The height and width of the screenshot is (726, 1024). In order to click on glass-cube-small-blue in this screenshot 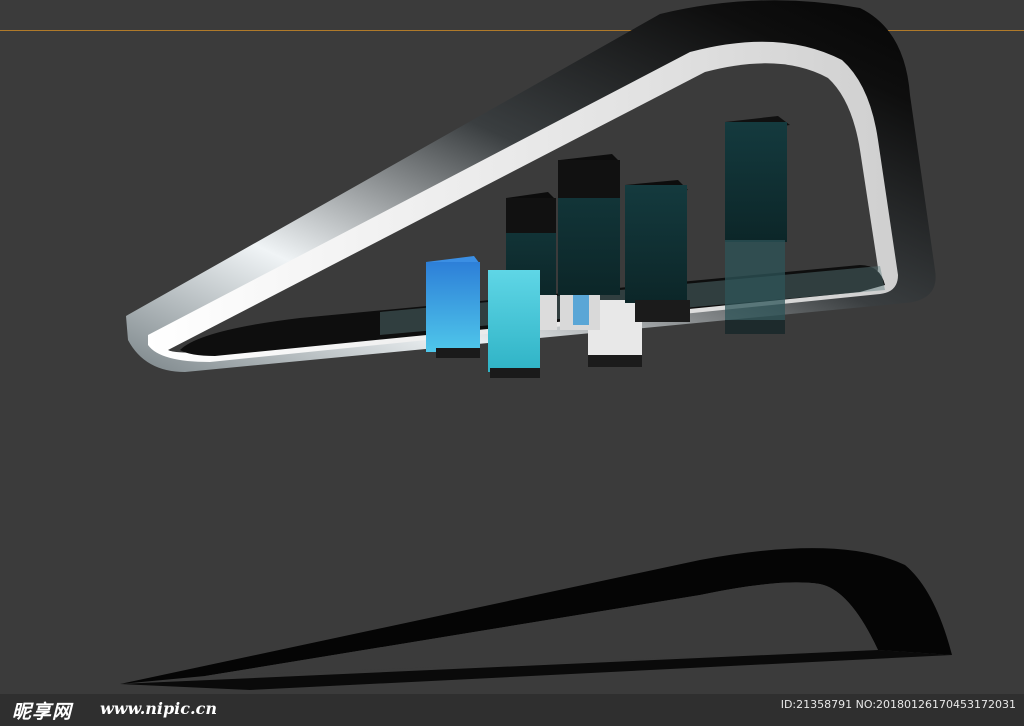, I will do `click(581, 310)`.